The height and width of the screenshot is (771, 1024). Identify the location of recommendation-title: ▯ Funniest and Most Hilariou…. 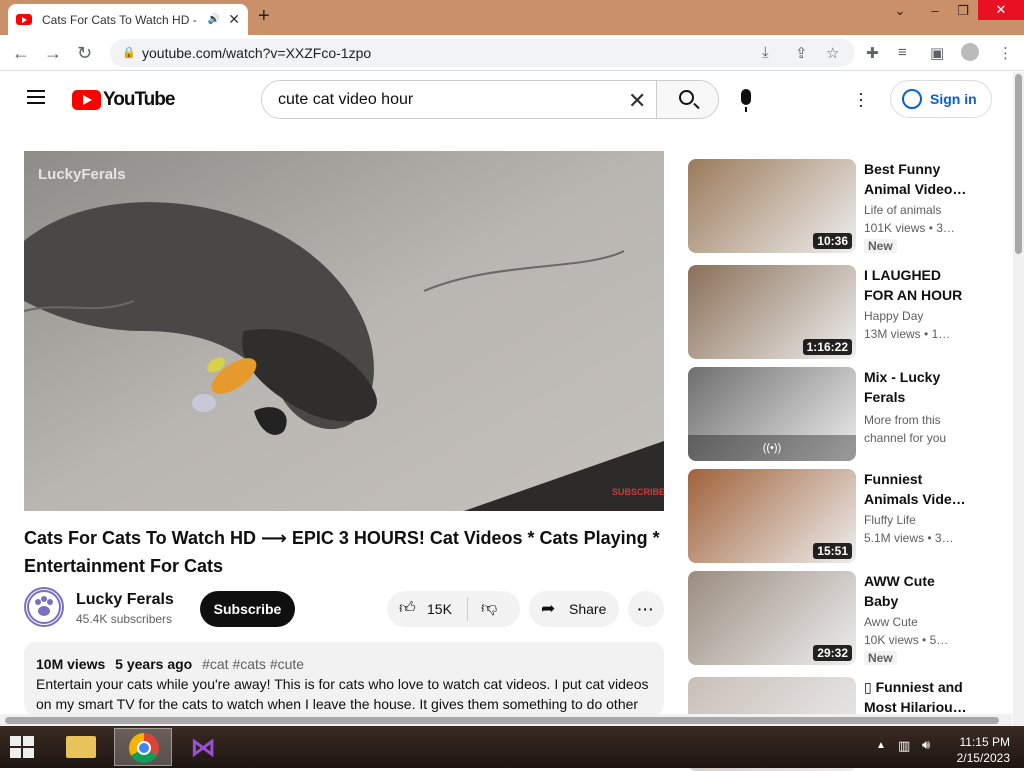
(917, 697).